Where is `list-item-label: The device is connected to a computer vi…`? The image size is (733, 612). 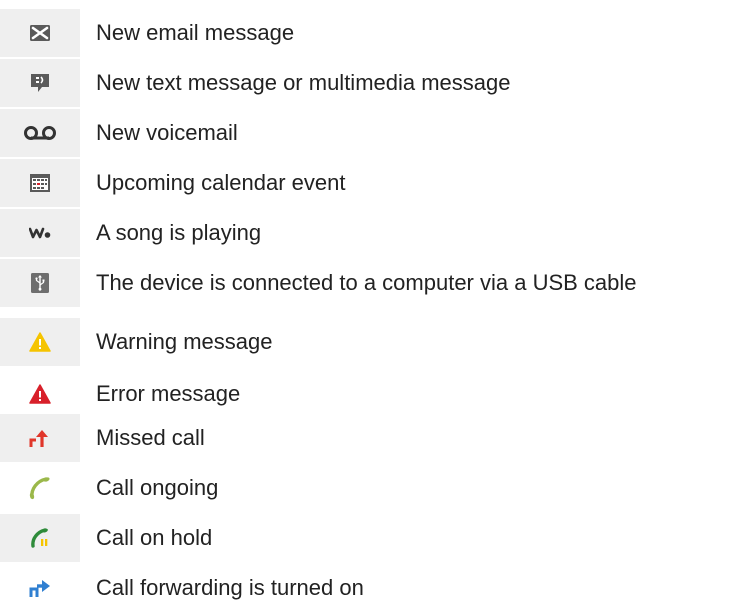 list-item-label: The device is connected to a computer vi… is located at coordinates (366, 282).